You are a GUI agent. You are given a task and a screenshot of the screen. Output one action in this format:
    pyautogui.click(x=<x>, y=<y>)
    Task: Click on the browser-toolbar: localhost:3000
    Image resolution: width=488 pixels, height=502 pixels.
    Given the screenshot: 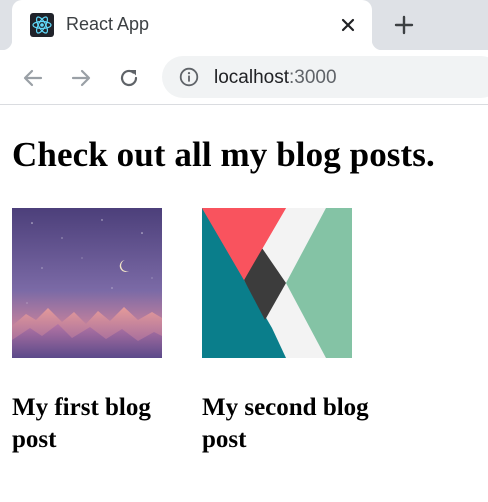 What is the action you would take?
    pyautogui.click(x=244, y=77)
    